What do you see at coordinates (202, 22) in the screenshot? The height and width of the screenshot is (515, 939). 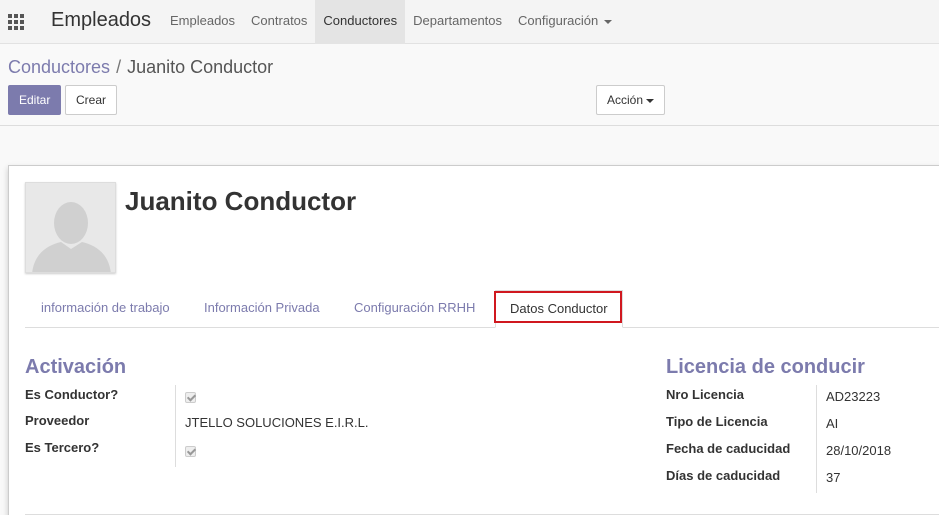 I see `menu-item-empleados: Empleados` at bounding box center [202, 22].